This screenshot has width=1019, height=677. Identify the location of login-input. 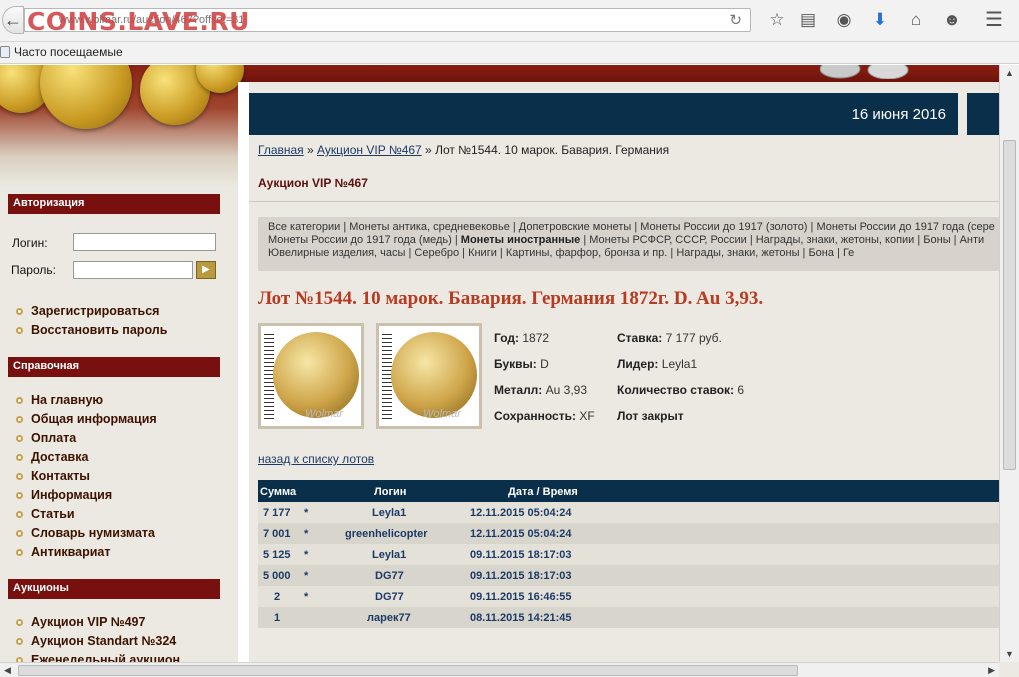
(144, 242).